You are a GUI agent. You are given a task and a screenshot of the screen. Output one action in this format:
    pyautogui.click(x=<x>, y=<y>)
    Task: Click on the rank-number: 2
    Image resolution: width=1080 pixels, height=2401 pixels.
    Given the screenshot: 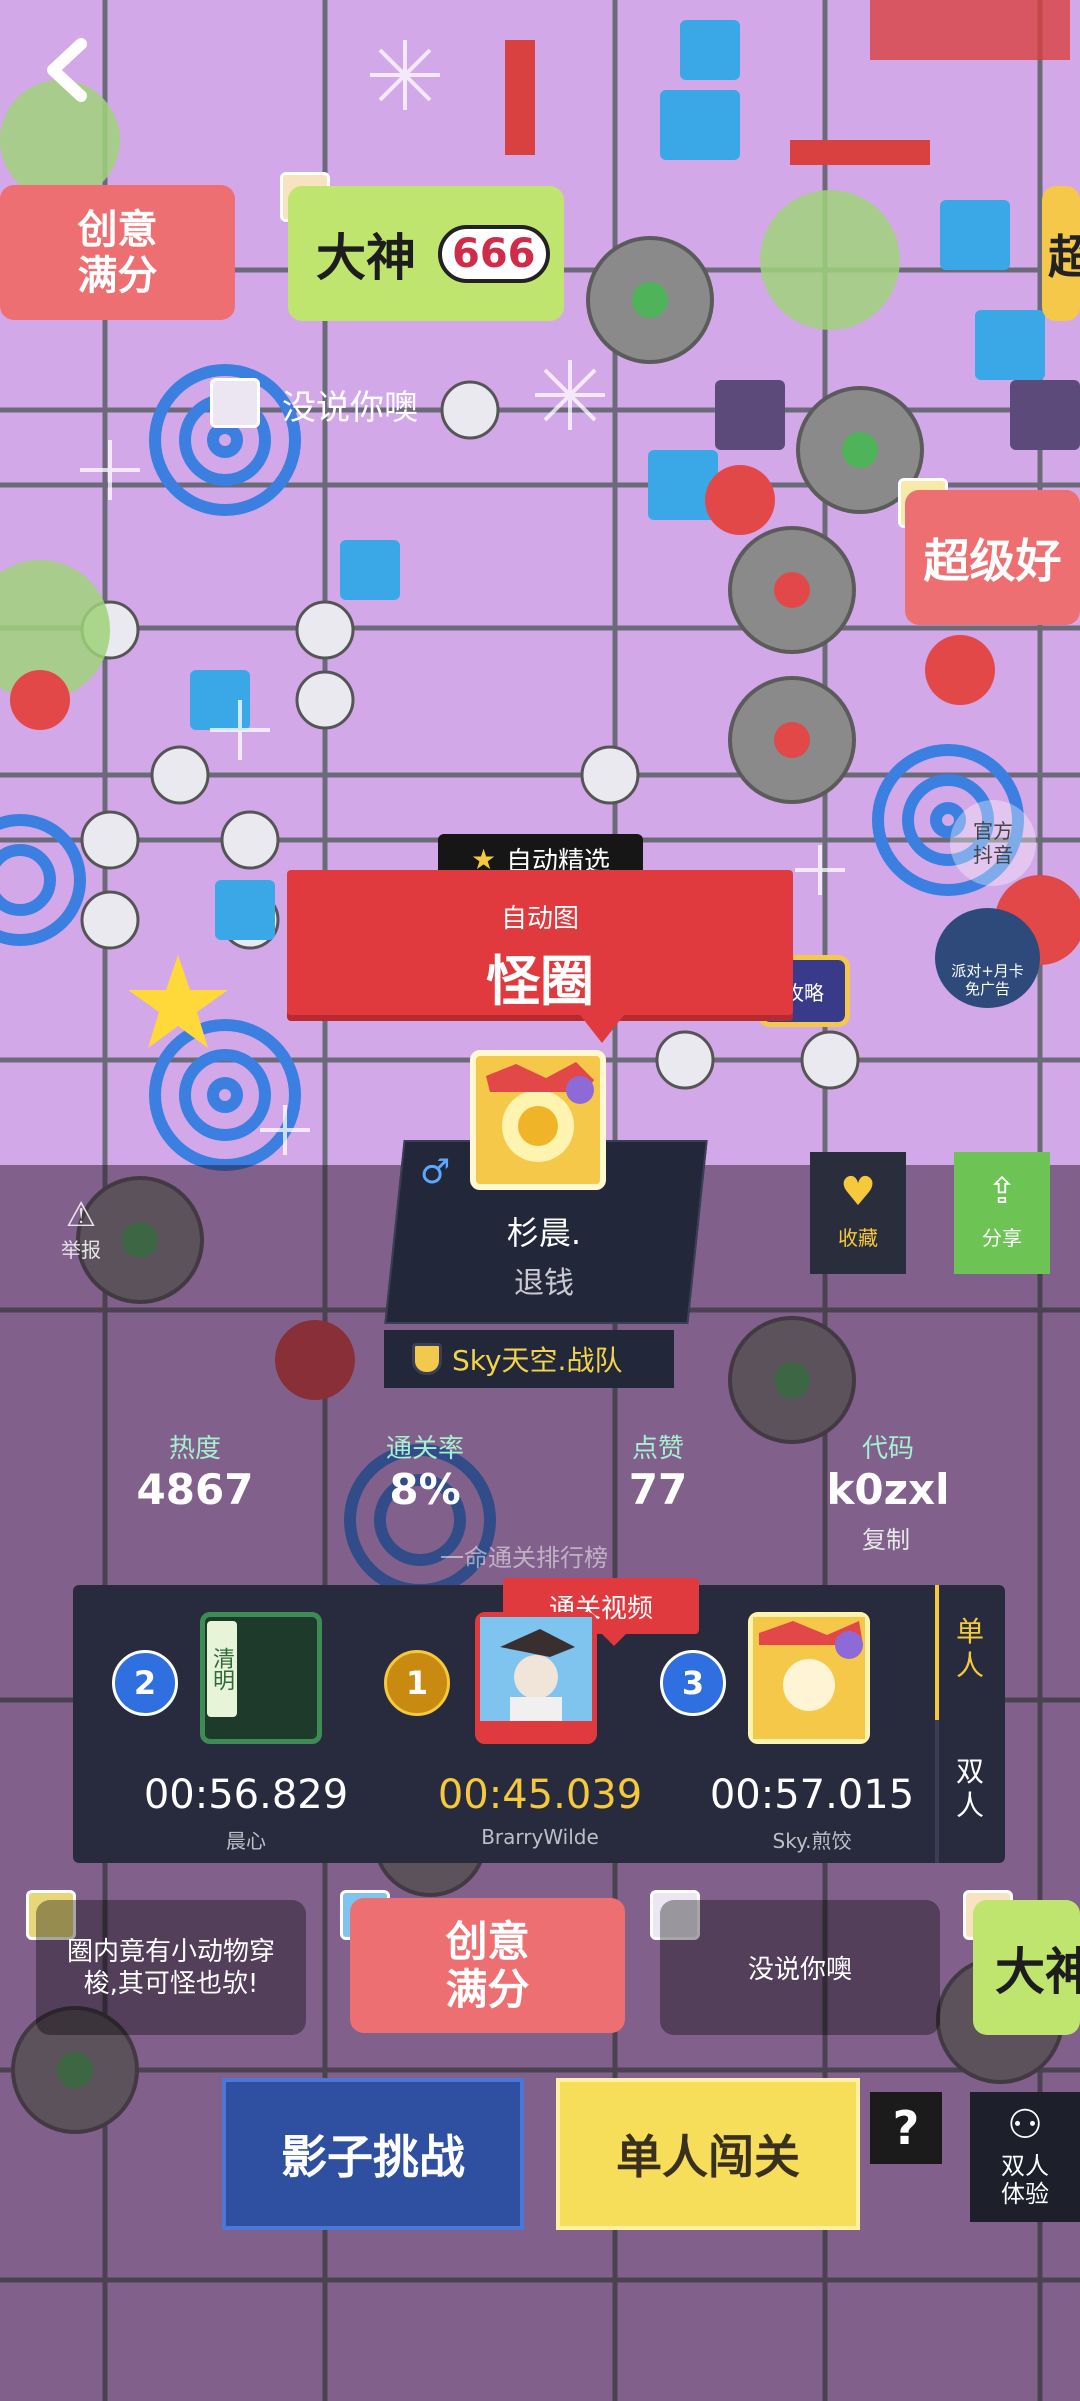 What is the action you would take?
    pyautogui.click(x=145, y=1683)
    